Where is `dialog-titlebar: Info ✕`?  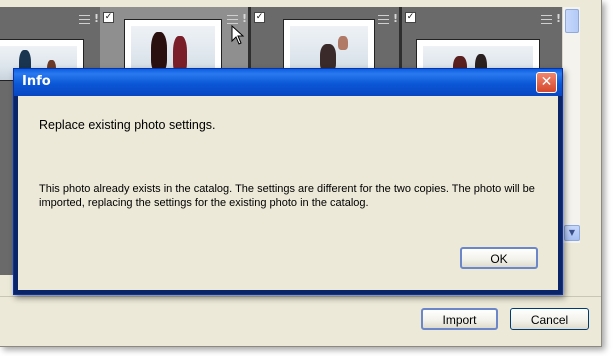
dialog-titlebar: Info ✕ is located at coordinates (288, 82).